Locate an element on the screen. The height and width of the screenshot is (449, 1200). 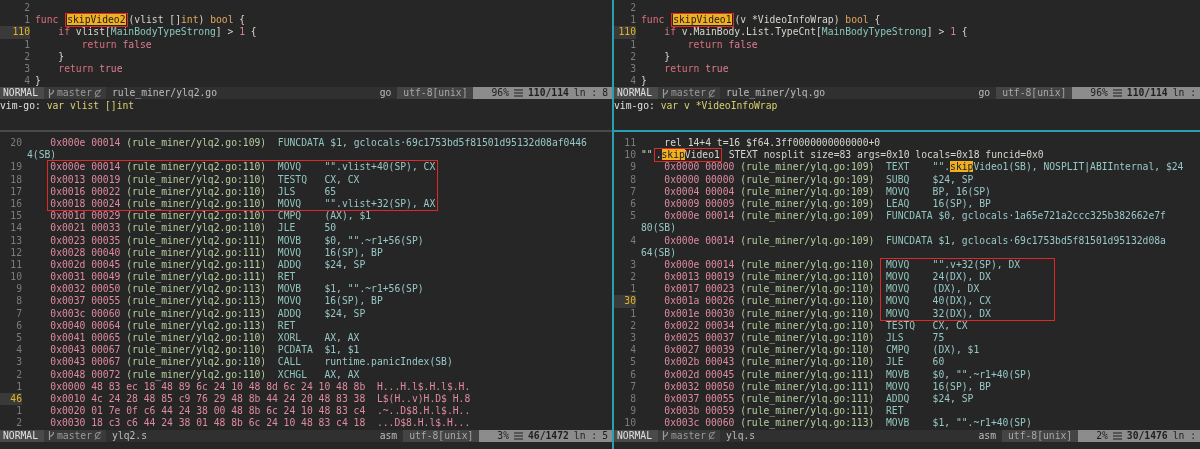
code-line: 0x0010 4c 24 28 48 85 c9 76 29 48 8b 44 24 20 48 83 38 L$(H..v)H.D$ H.8 is located at coordinates (260, 399).